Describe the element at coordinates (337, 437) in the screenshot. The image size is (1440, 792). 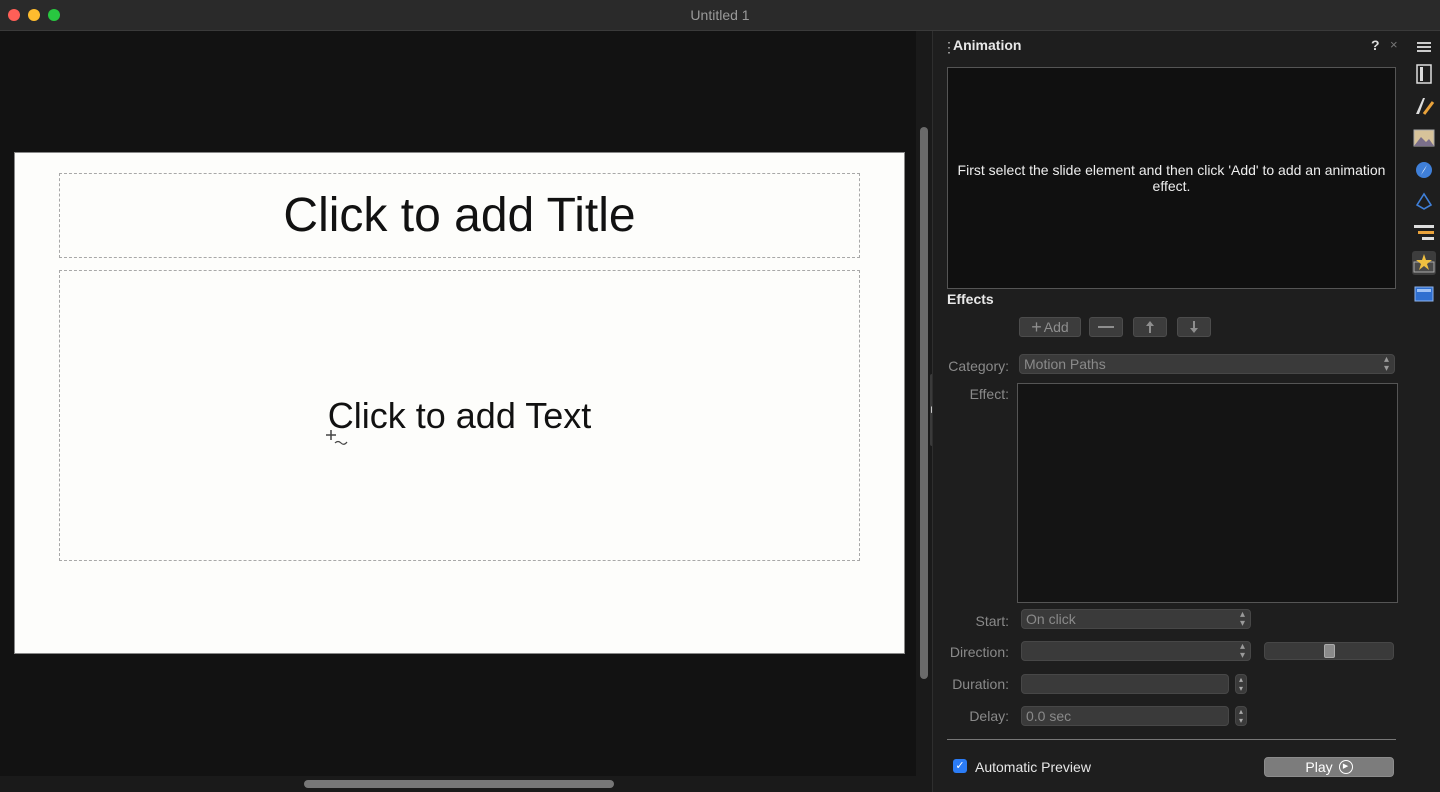
I see `text-cursor-icon` at that location.